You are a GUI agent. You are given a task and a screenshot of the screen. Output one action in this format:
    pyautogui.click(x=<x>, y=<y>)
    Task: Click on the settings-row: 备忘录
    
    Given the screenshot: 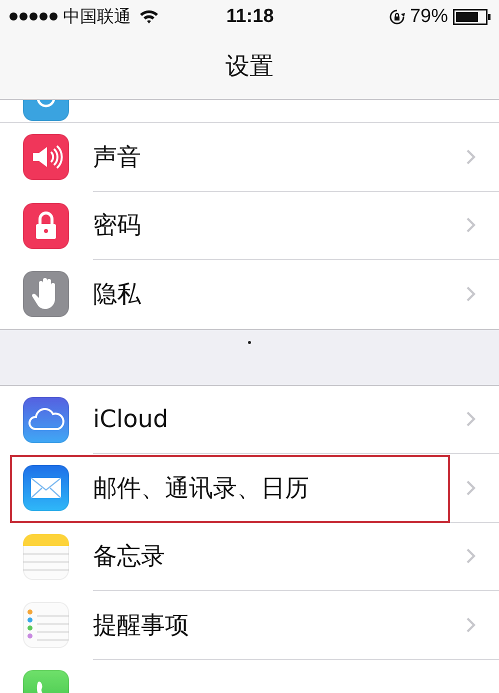 What is the action you would take?
    pyautogui.click(x=249, y=556)
    